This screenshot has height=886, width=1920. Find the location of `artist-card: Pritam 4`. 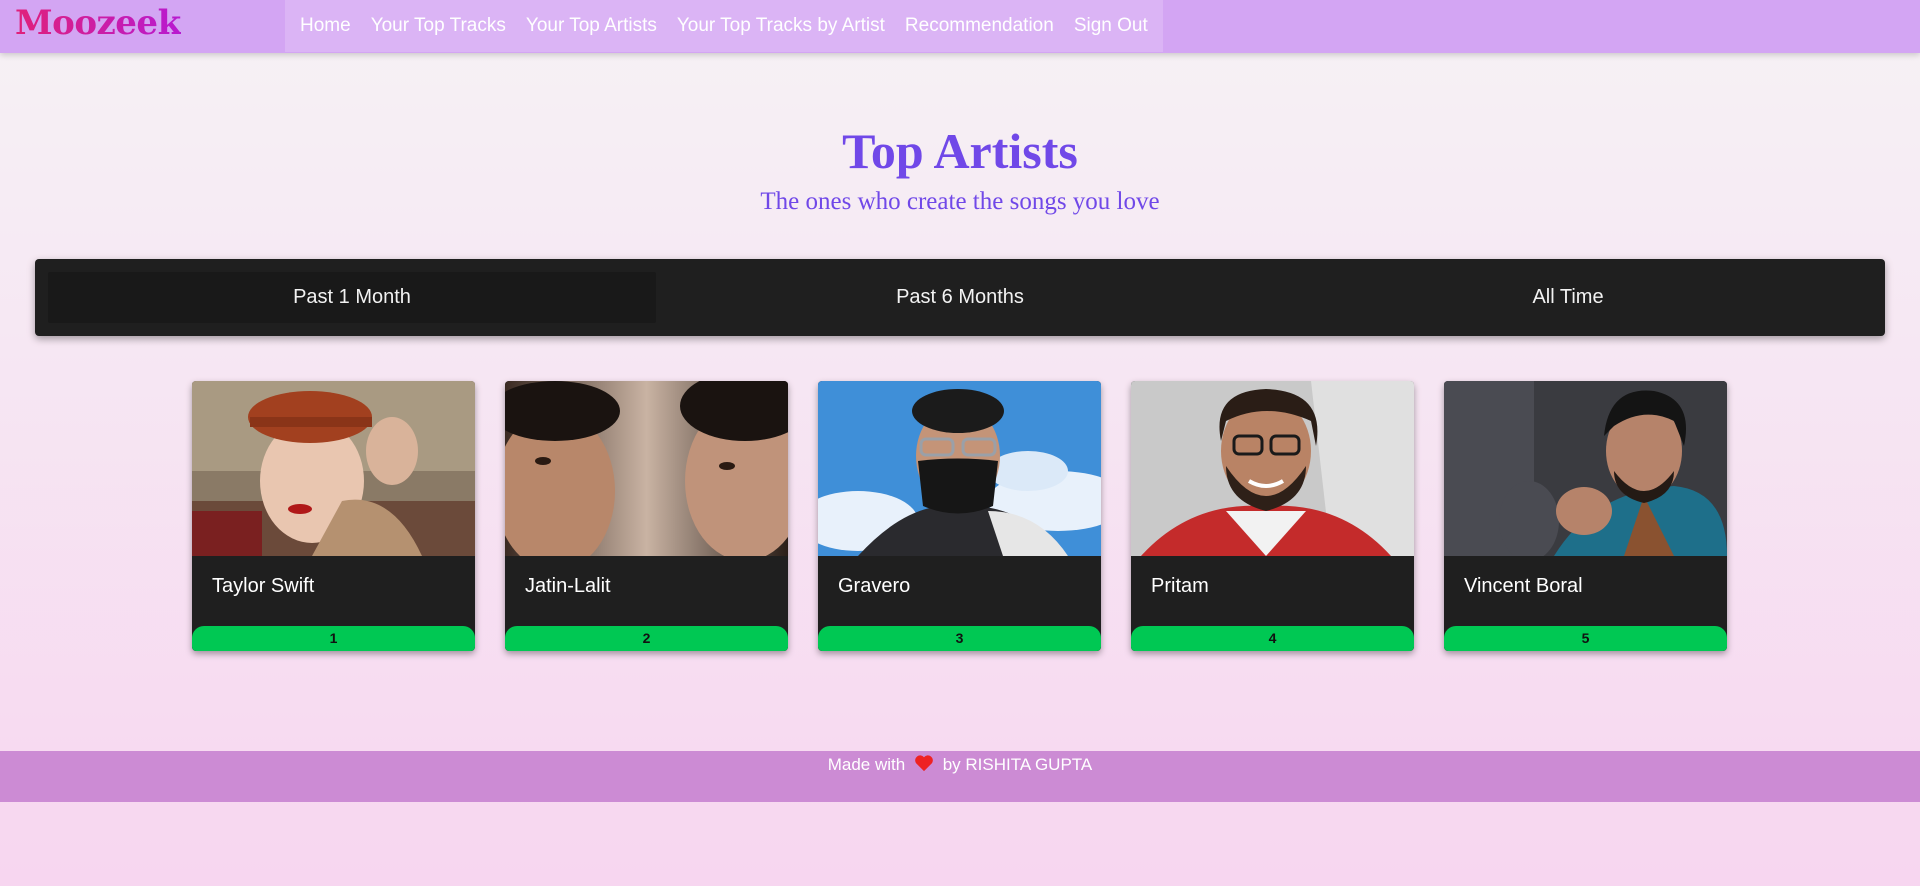

artist-card: Pritam 4 is located at coordinates (1272, 516).